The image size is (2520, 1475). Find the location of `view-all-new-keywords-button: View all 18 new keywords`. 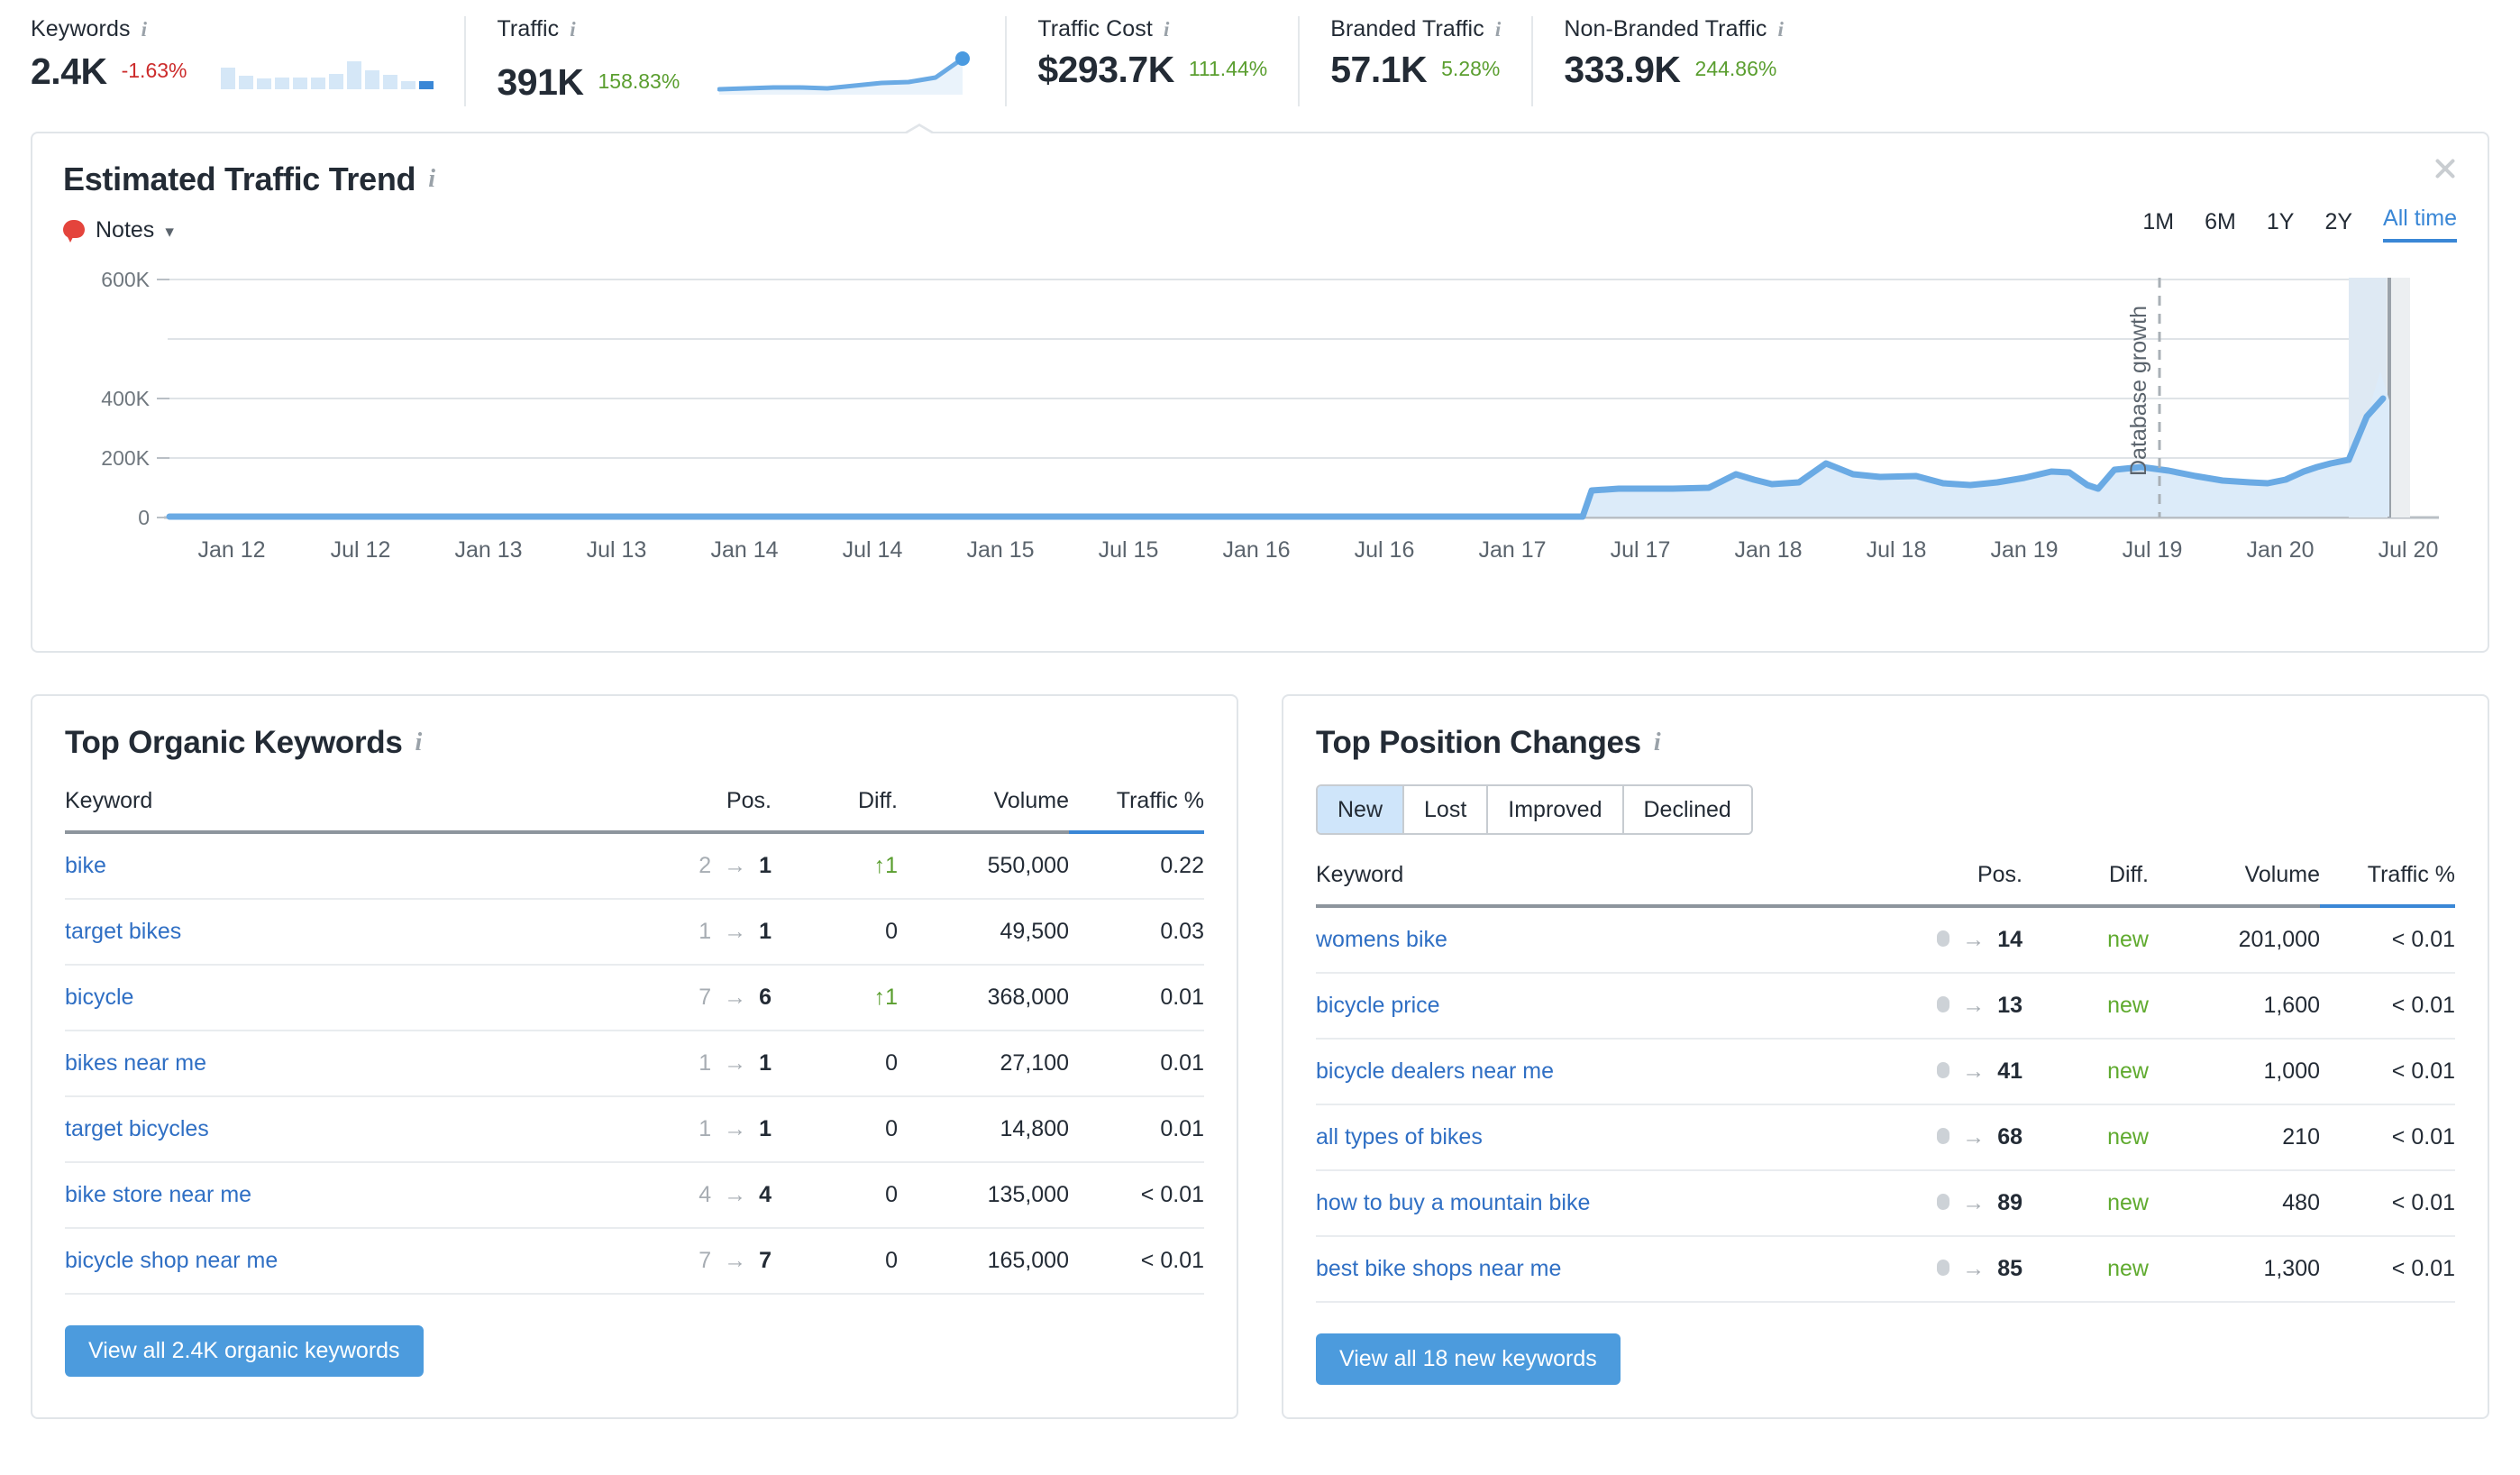

view-all-new-keywords-button: View all 18 new keywords is located at coordinates (1468, 1359).